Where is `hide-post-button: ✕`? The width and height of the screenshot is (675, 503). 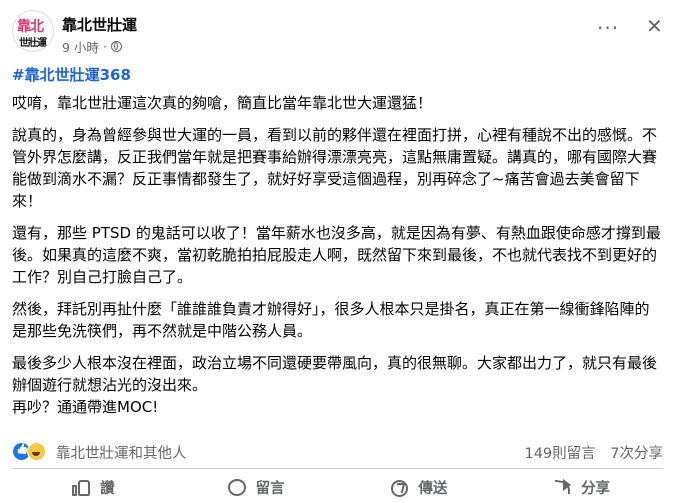 hide-post-button: ✕ is located at coordinates (654, 26).